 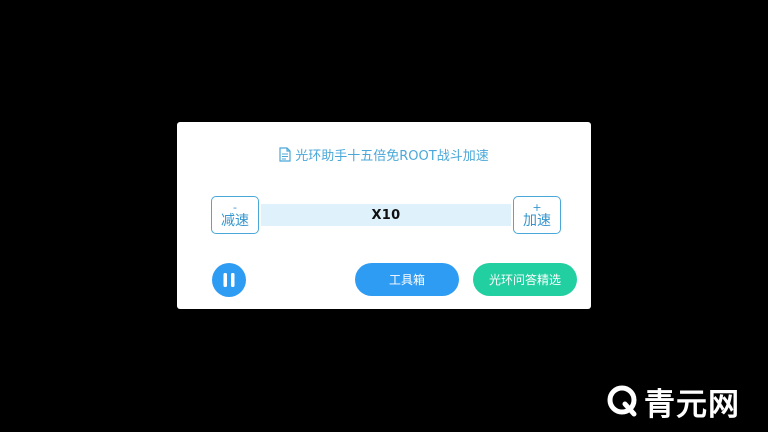 What do you see at coordinates (537, 207) in the screenshot?
I see `plus-symbol: +` at bounding box center [537, 207].